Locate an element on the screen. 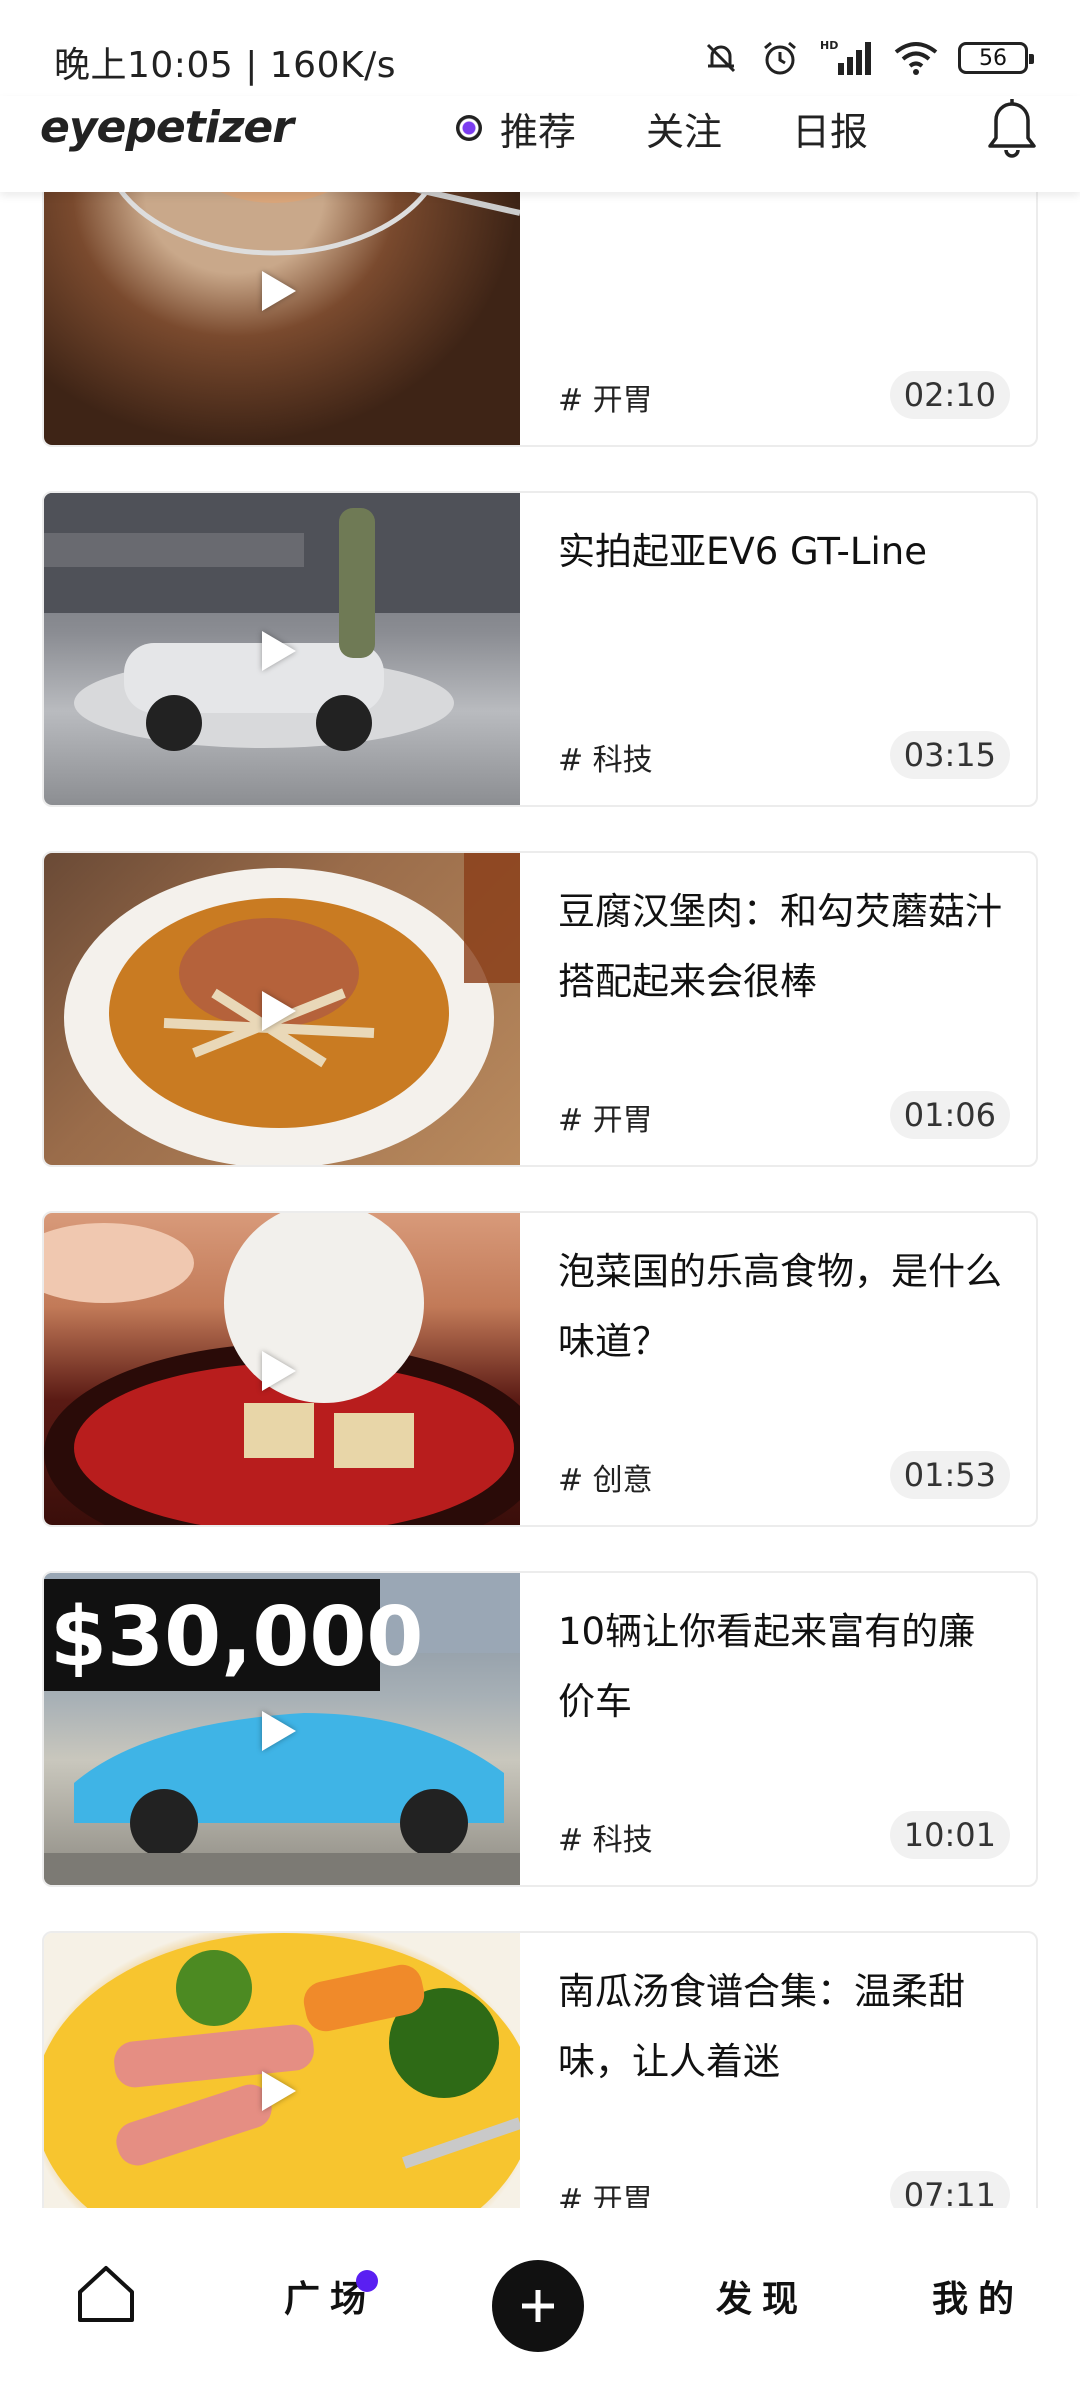  video-card: 实拍起亚EV6 GT-Line # 科技 03:15 is located at coordinates (540, 649).